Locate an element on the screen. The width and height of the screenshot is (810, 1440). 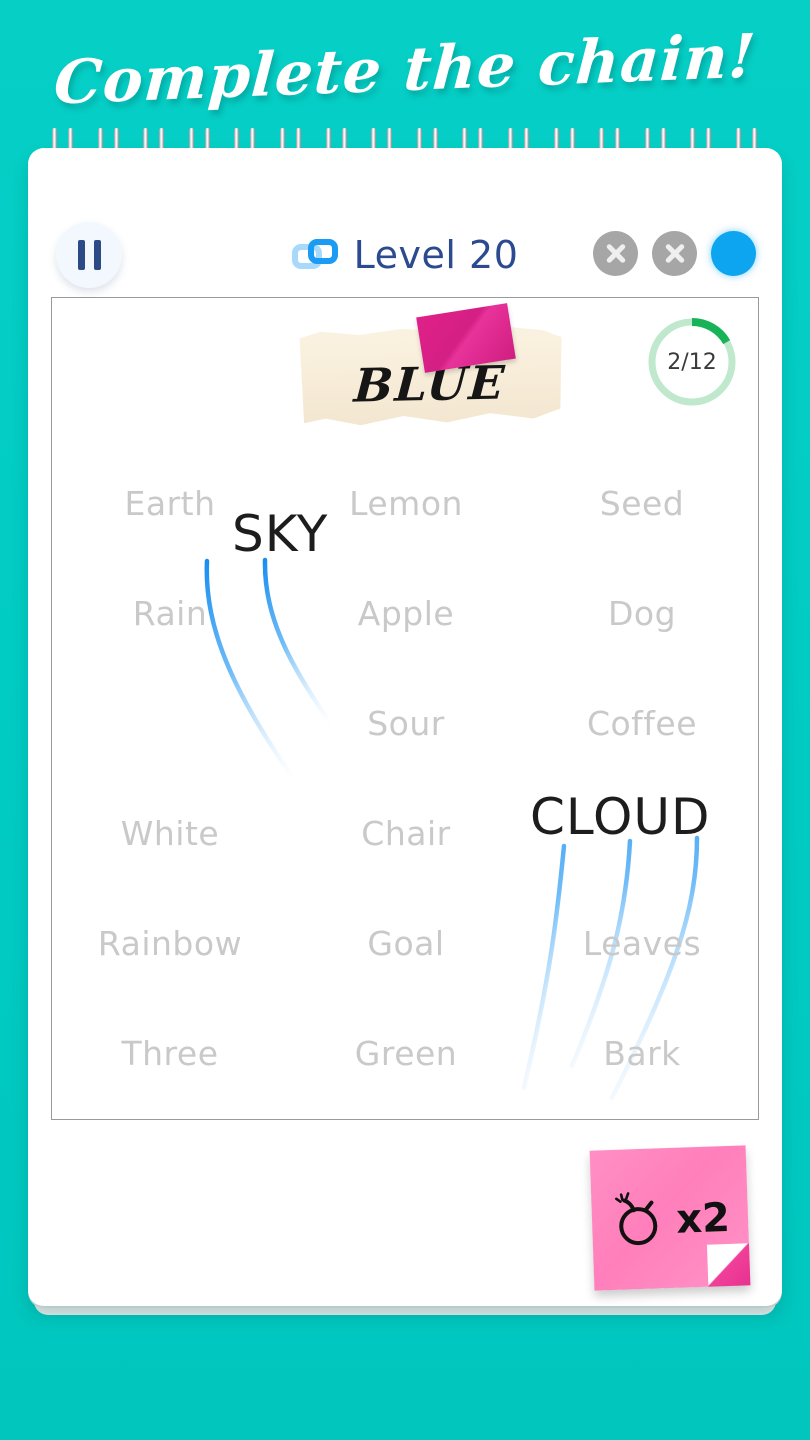
banner-title: Complete the chain! is located at coordinates (405, 70).